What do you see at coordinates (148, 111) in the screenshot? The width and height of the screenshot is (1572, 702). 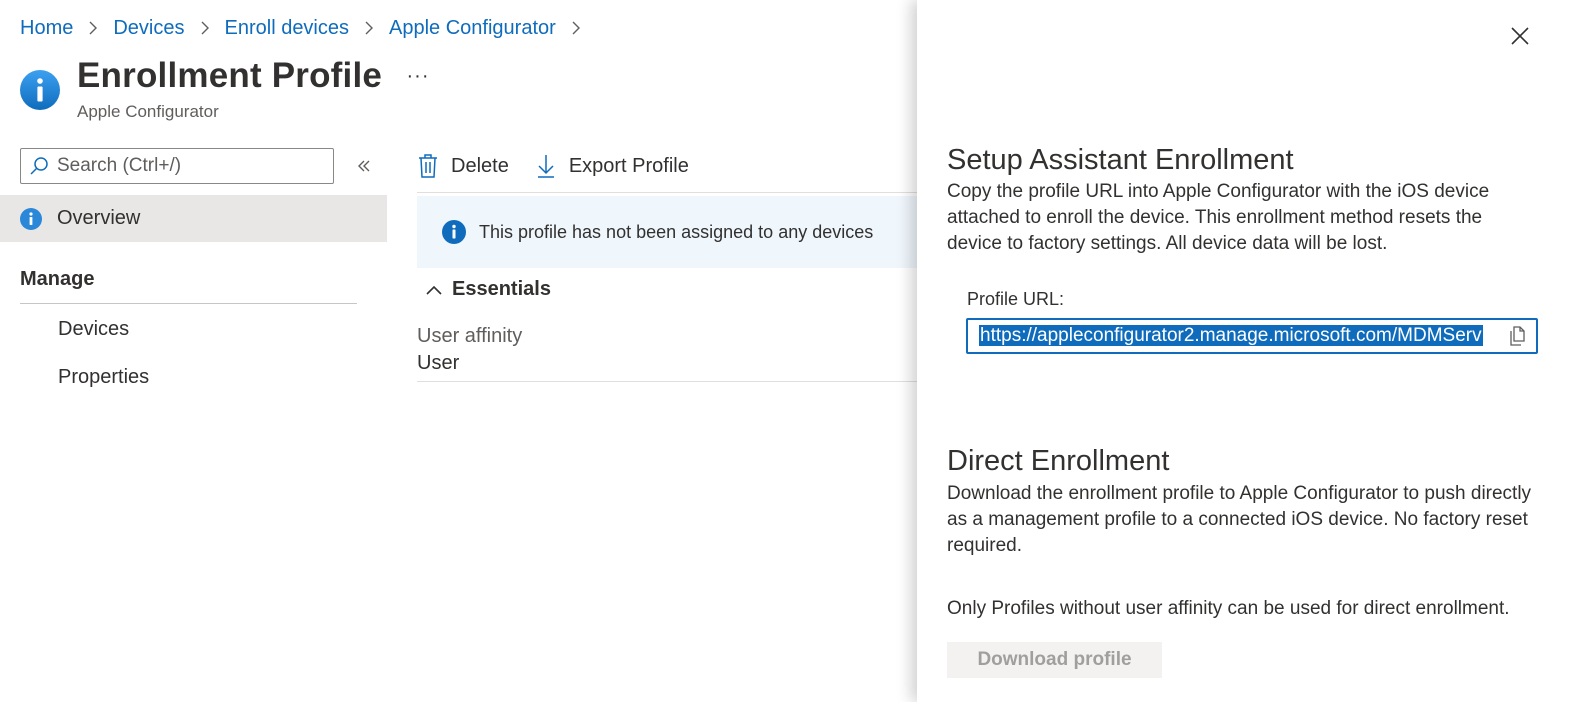 I see `page-subtitle: Apple Configurator` at bounding box center [148, 111].